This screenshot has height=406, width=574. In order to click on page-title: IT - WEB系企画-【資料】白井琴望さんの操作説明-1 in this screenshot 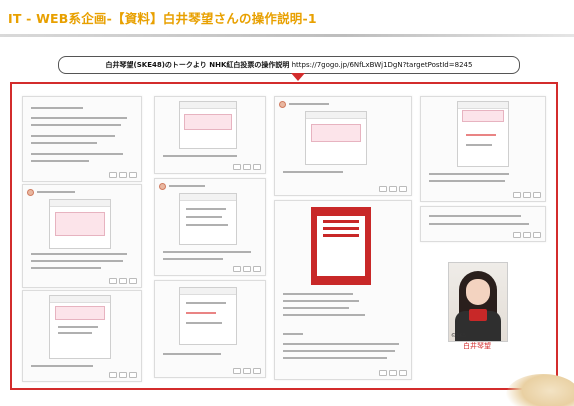, I will do `click(162, 18)`.